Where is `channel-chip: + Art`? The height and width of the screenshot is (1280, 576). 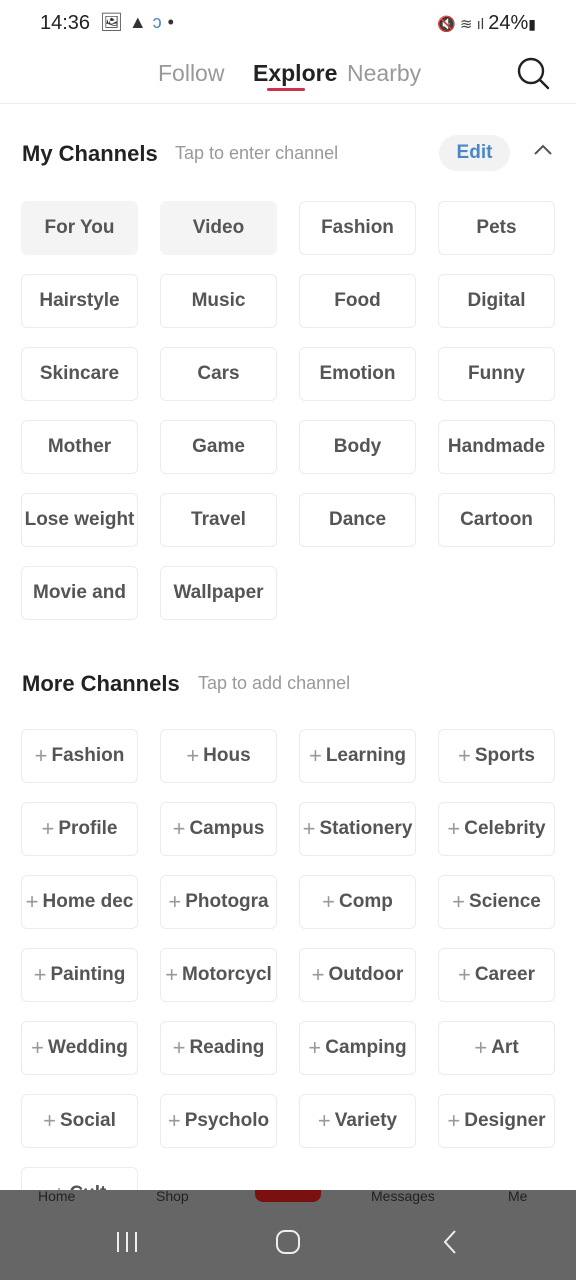 channel-chip: + Art is located at coordinates (496, 1048).